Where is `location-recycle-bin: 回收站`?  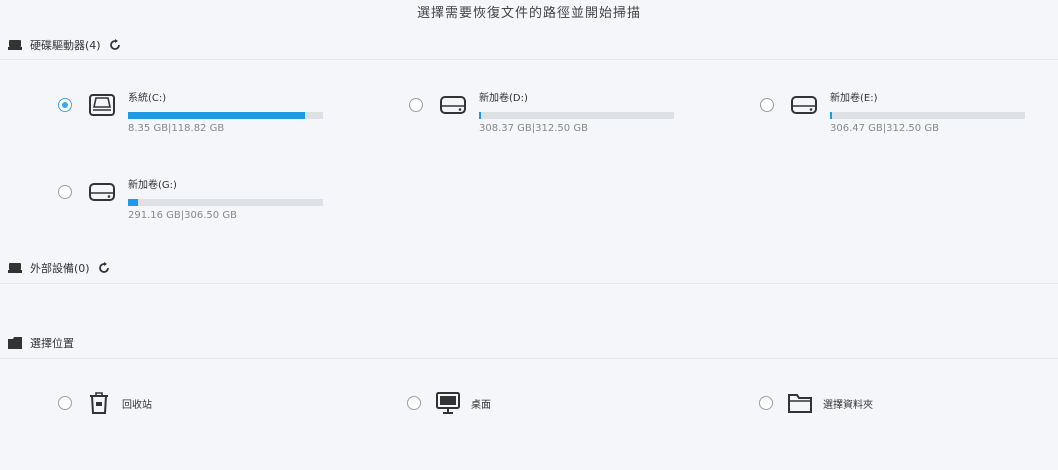
location-recycle-bin: 回收站 is located at coordinates (105, 403).